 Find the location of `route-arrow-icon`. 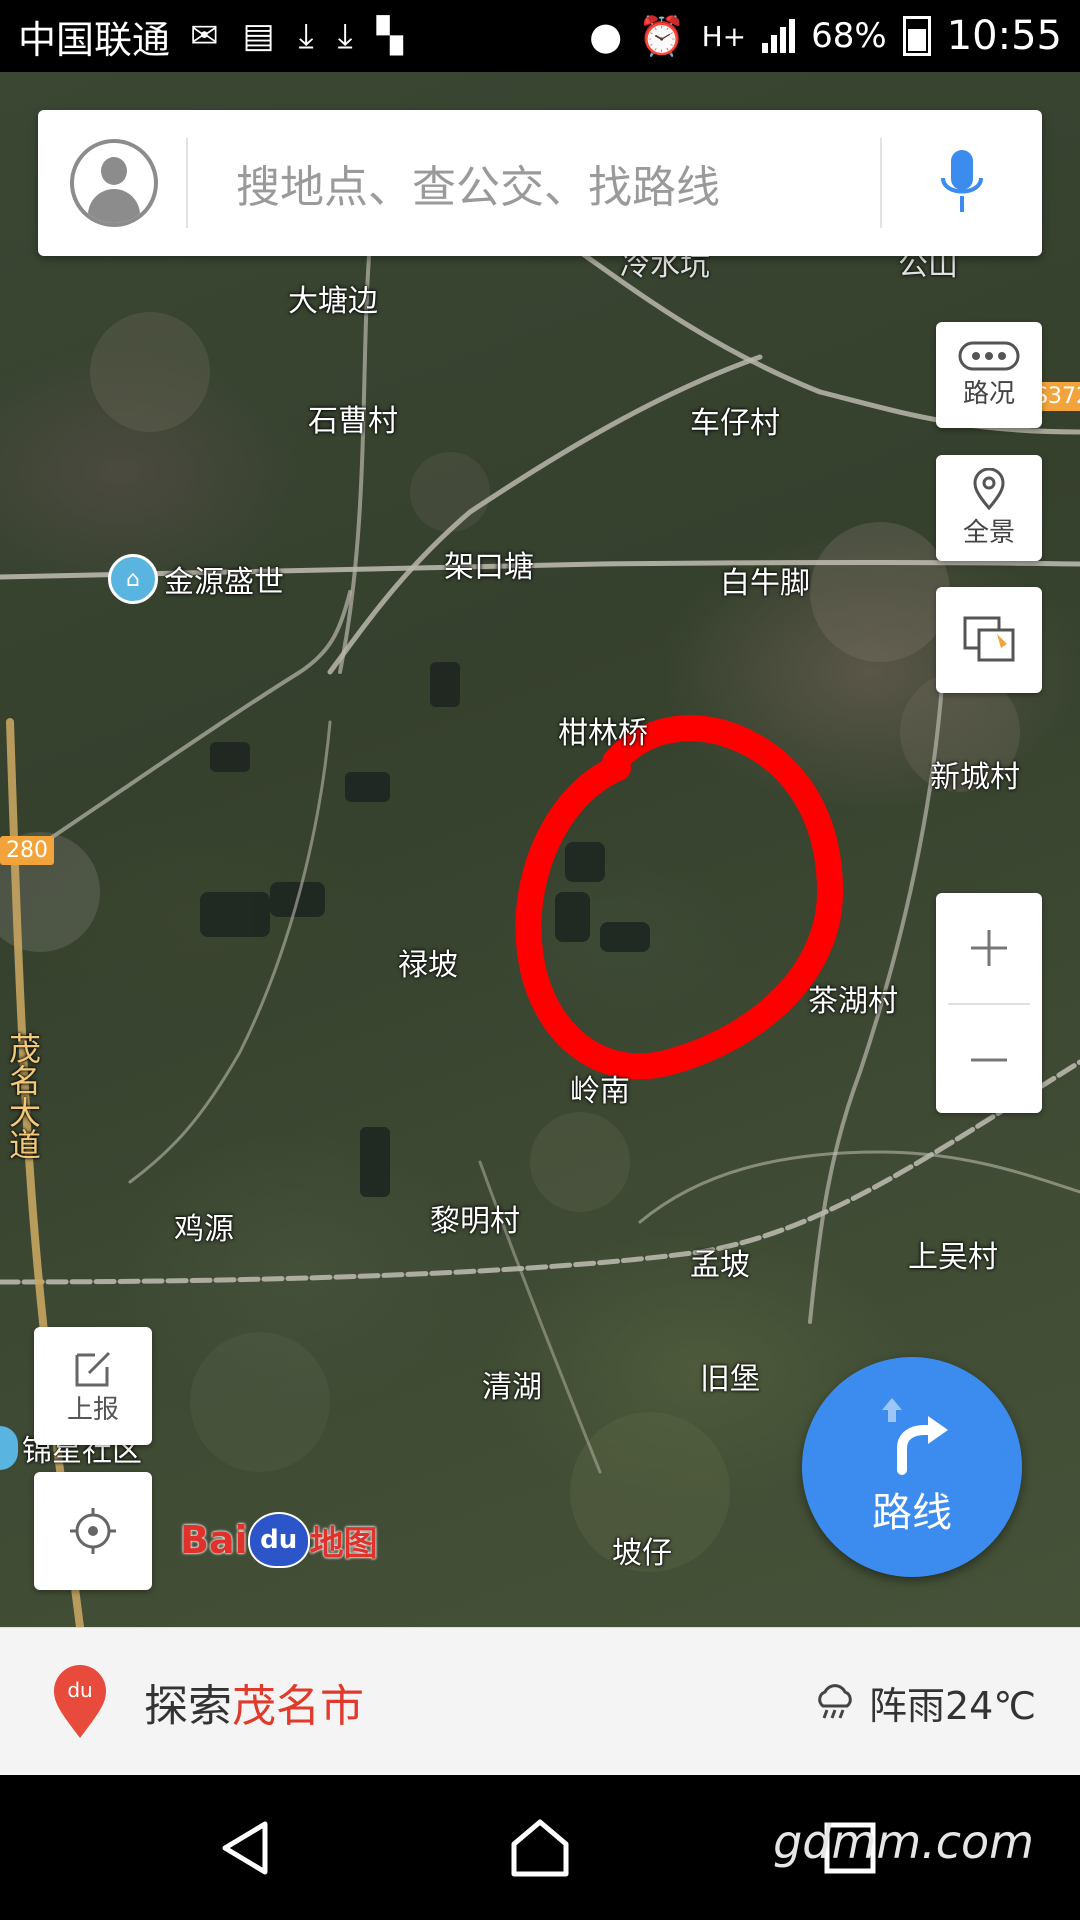

route-arrow-icon is located at coordinates (915, 1436).